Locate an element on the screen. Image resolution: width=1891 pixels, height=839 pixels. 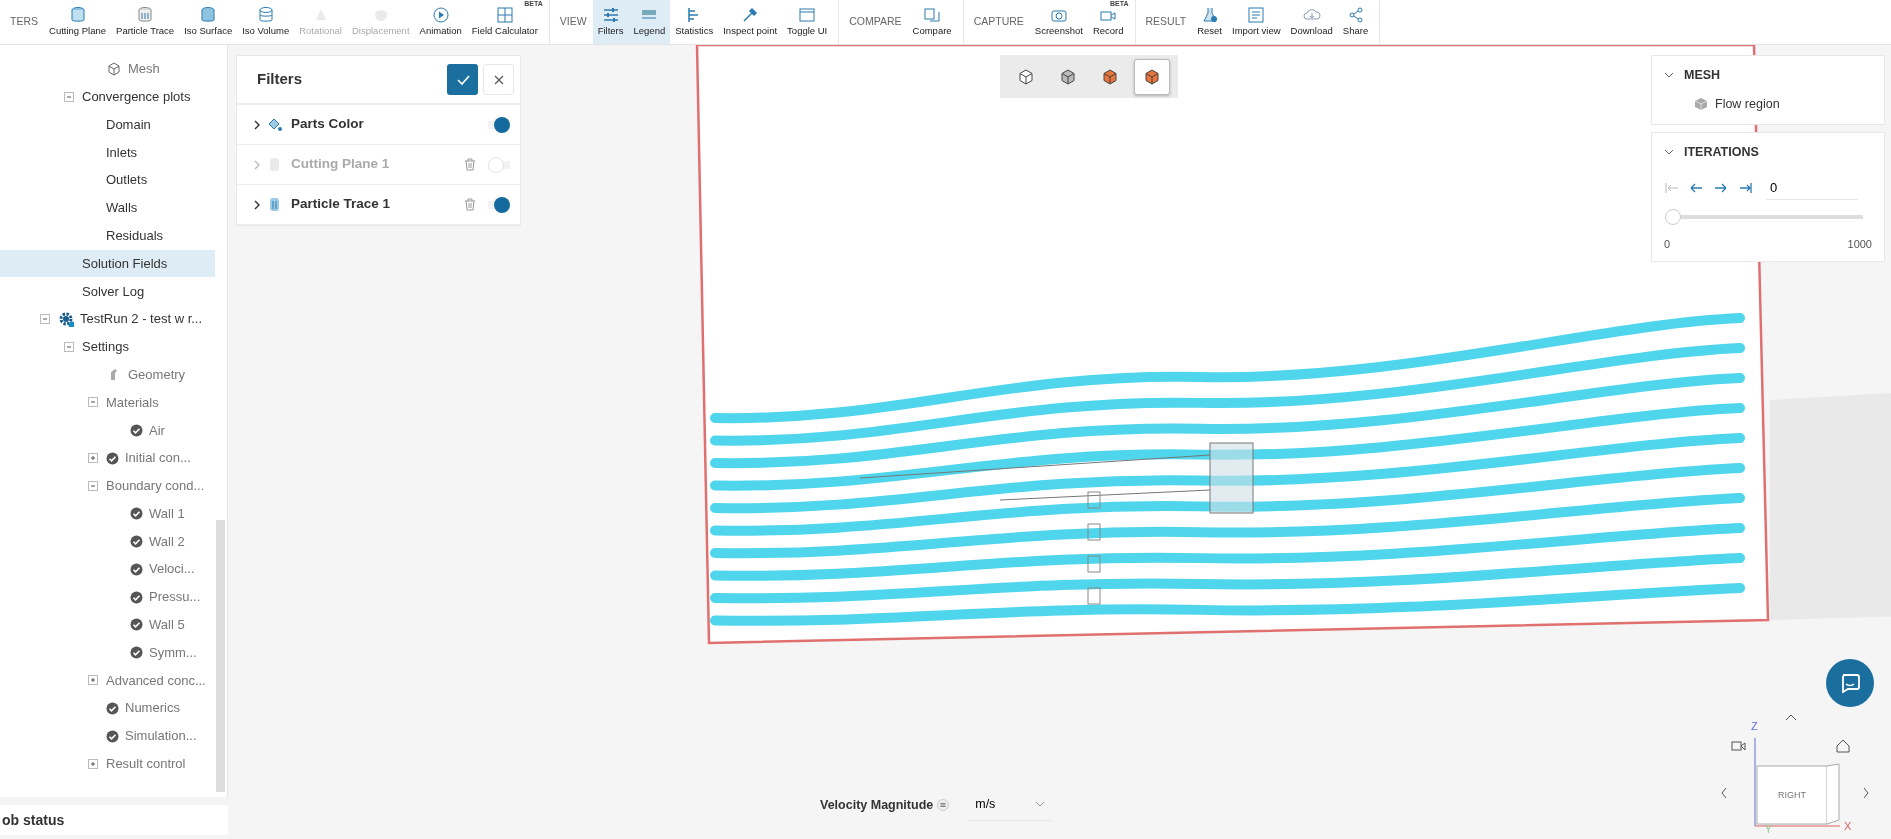
arrow-up-icon is located at coordinates (1791, 717).